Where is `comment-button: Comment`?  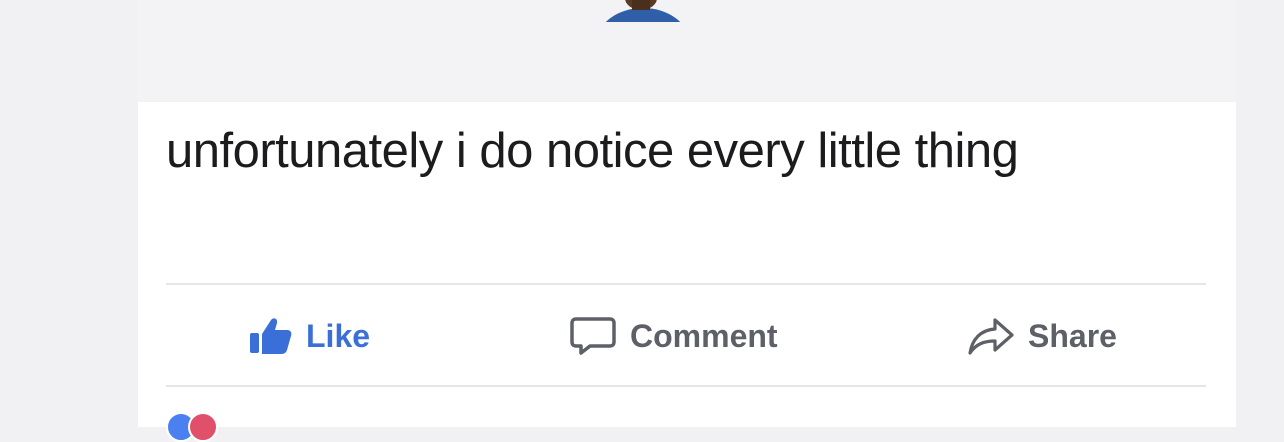
comment-button: Comment is located at coordinates (674, 336).